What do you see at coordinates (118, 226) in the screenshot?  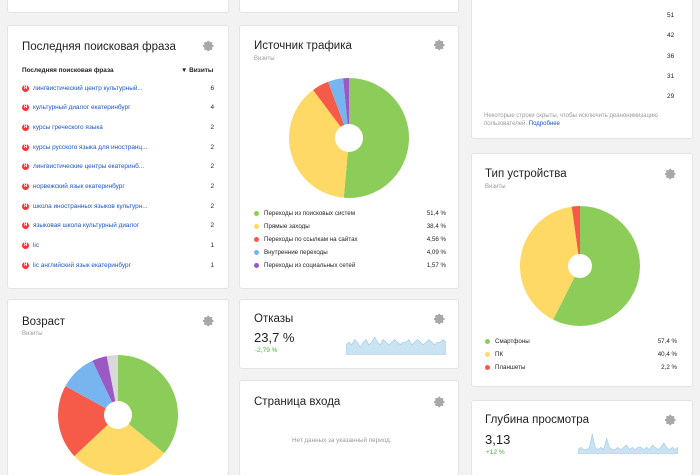 I see `phrase-row: Яязыковая школа культурный диалог 2` at bounding box center [118, 226].